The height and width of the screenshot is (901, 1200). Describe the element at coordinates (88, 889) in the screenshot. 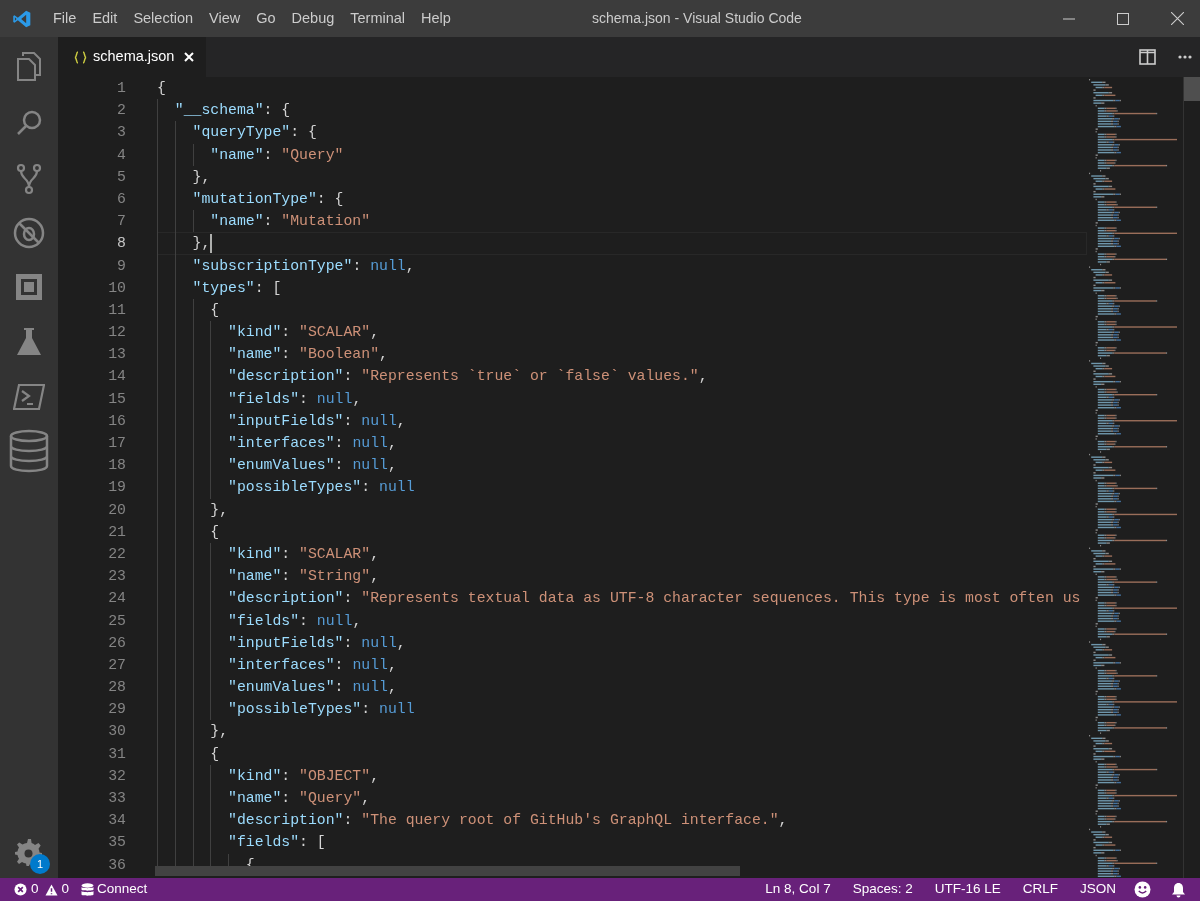

I see `database-icon` at that location.